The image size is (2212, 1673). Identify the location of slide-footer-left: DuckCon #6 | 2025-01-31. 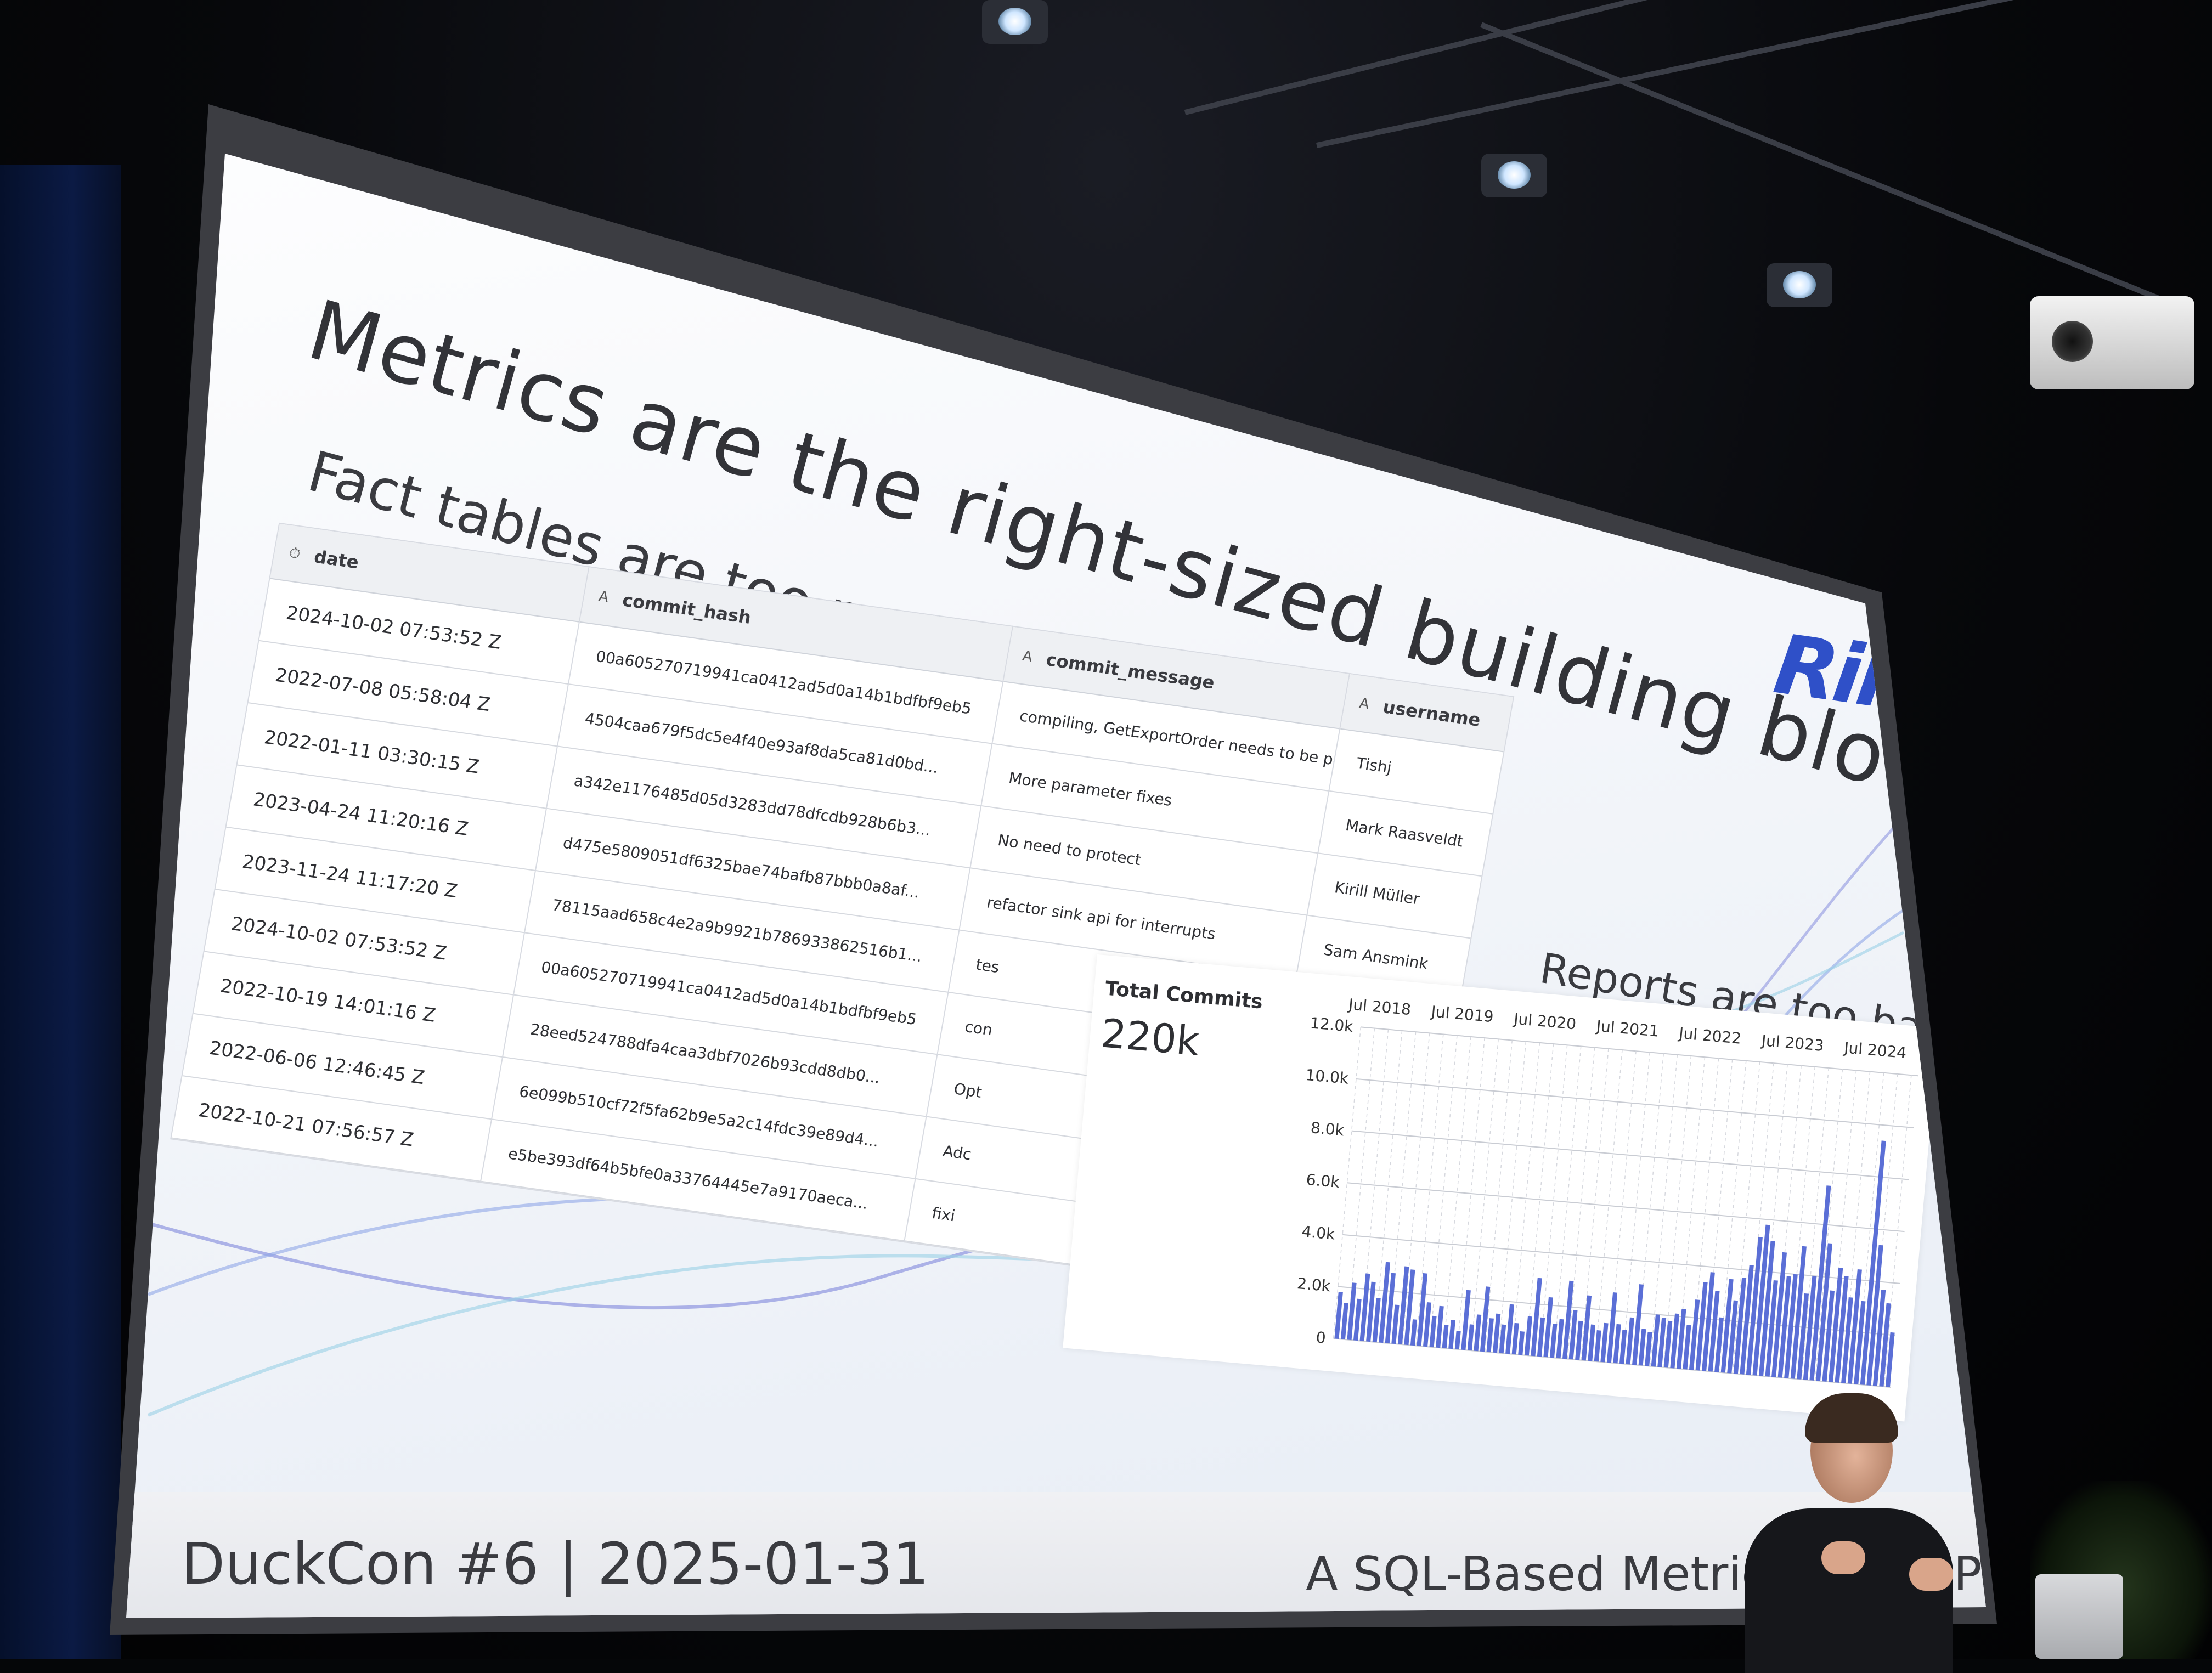
(555, 1563).